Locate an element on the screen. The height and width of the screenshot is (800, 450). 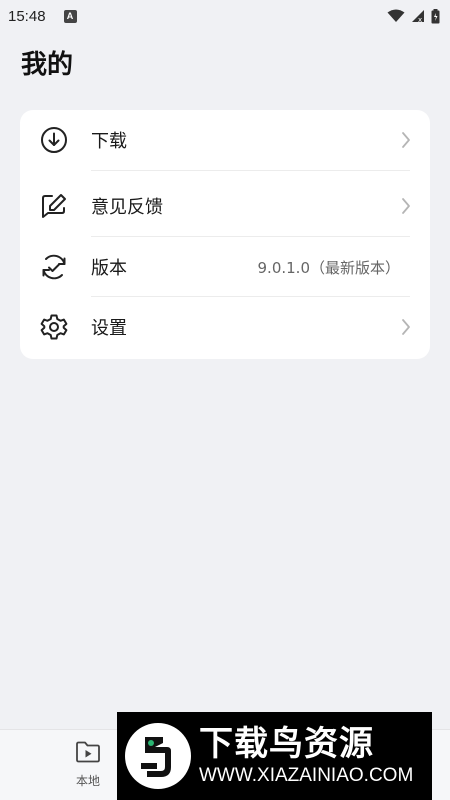
watermark-title: 下载鸟资源 is located at coordinates (286, 744).